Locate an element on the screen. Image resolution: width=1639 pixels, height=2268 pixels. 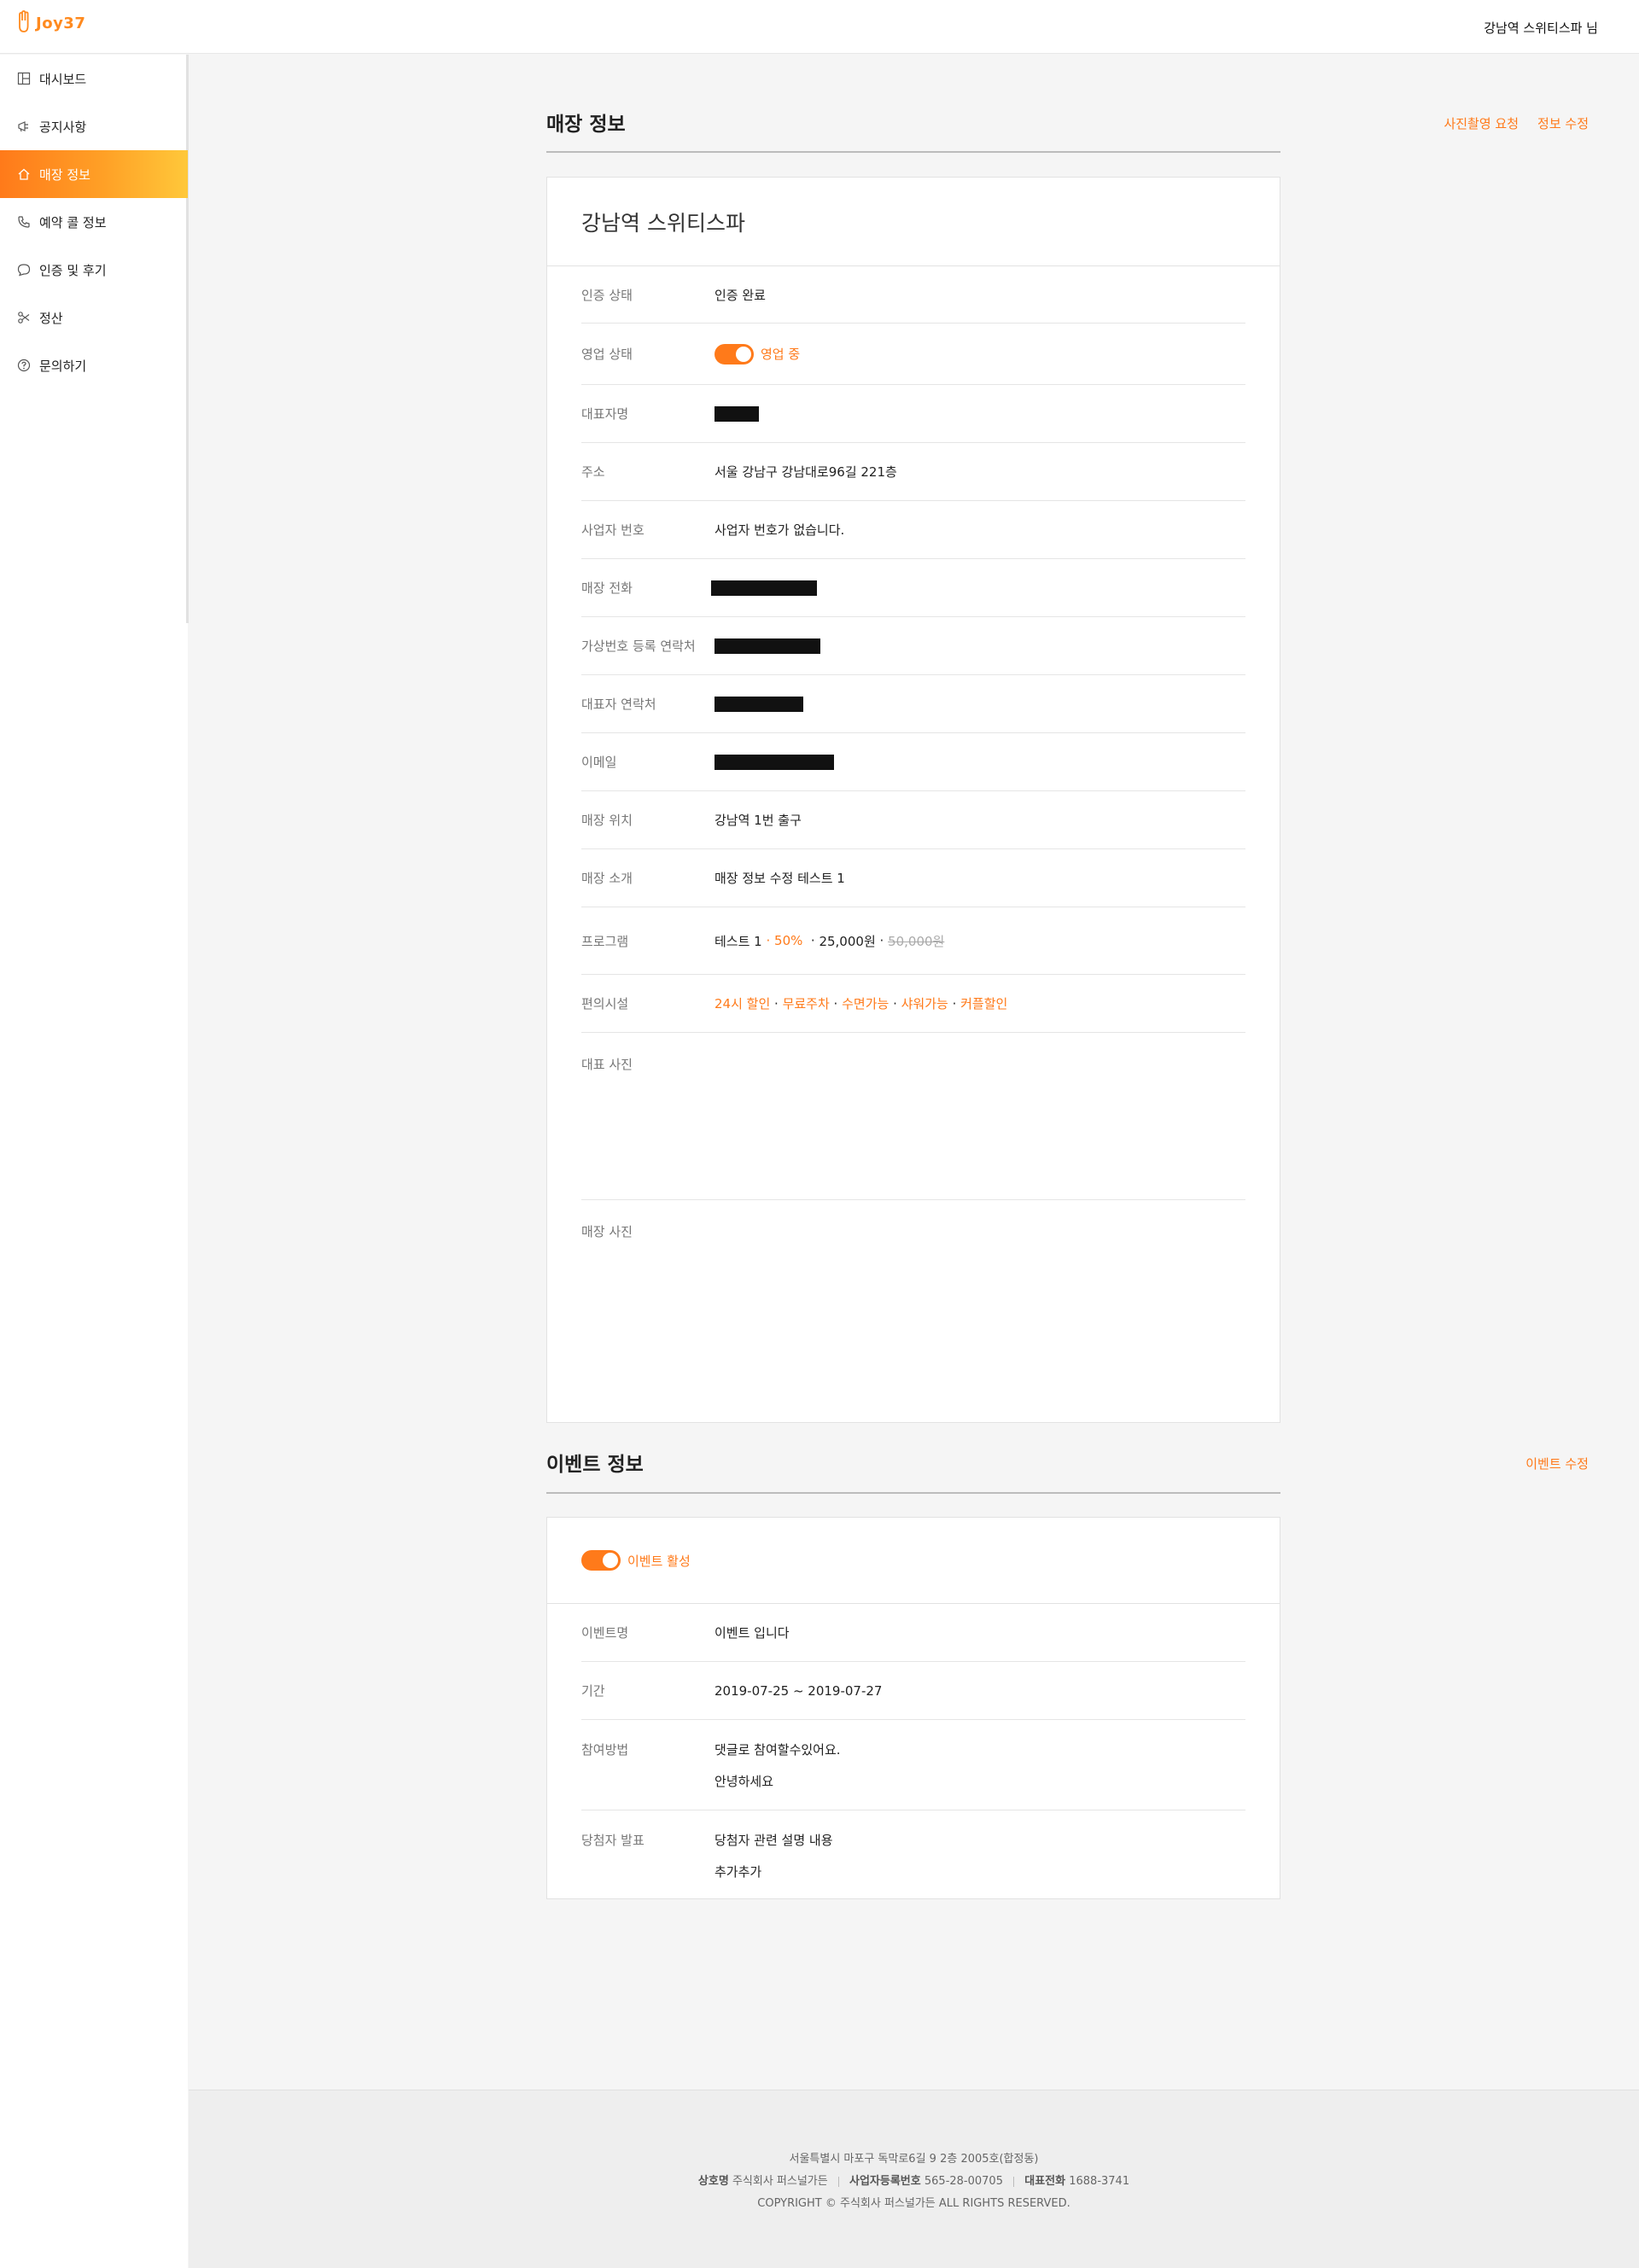
row-business-status: 영업 상태 영업 중 is located at coordinates (913, 354).